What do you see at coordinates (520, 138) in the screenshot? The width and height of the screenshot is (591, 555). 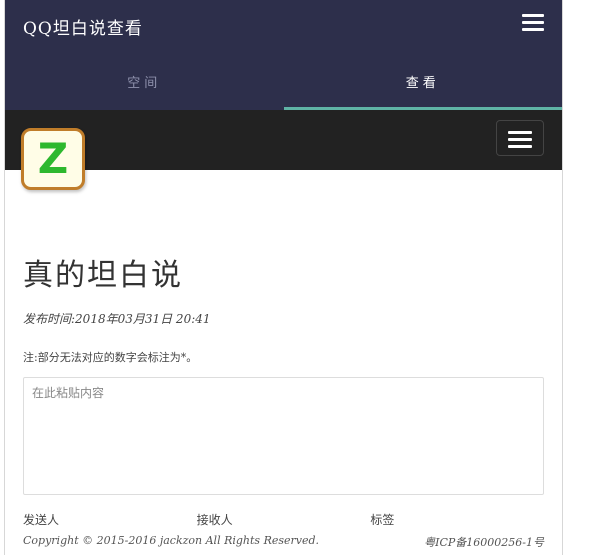 I see `navbar-toggle-button` at bounding box center [520, 138].